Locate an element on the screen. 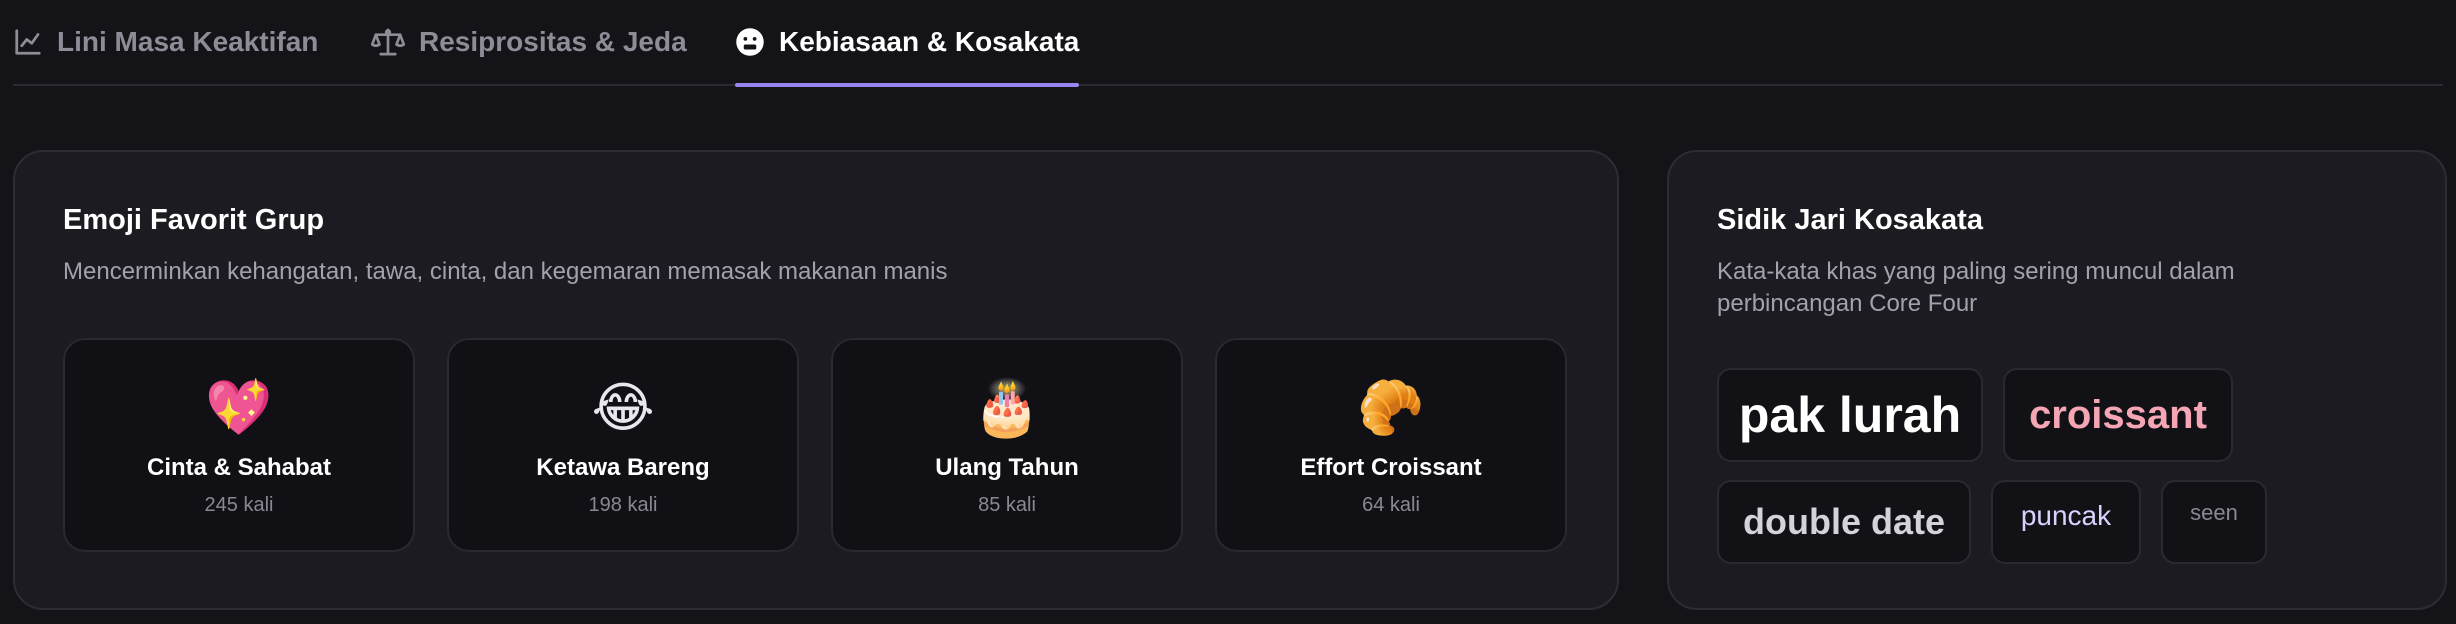  emoji-count: 245 kali is located at coordinates (239, 505).